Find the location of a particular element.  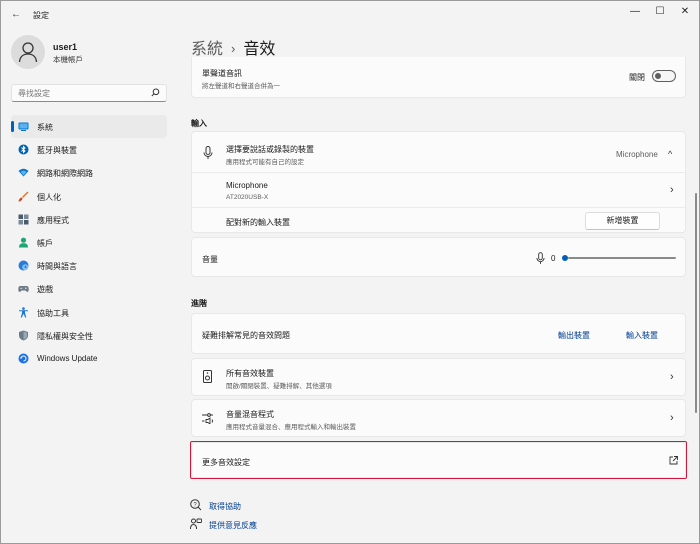

back-button: ← is located at coordinates (16, 15).